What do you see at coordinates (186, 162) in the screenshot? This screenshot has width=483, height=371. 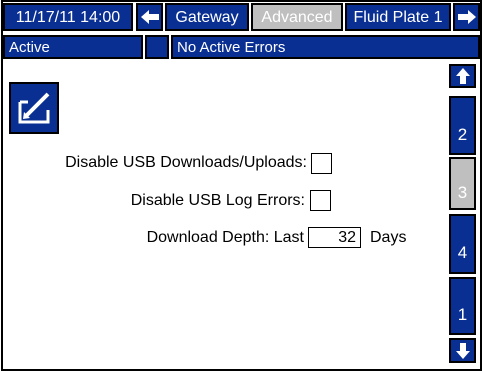 I see `usb-downloads-label: Disable USB Downloads/Uploads:` at bounding box center [186, 162].